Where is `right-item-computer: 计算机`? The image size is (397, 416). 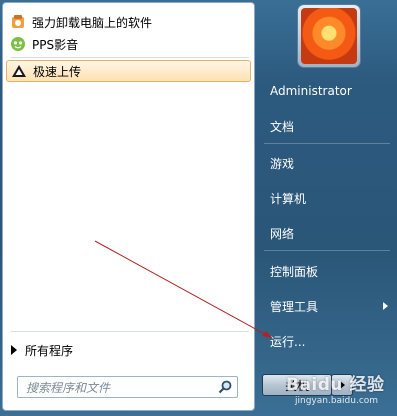 right-item-computer: 计算机 is located at coordinates (327, 198).